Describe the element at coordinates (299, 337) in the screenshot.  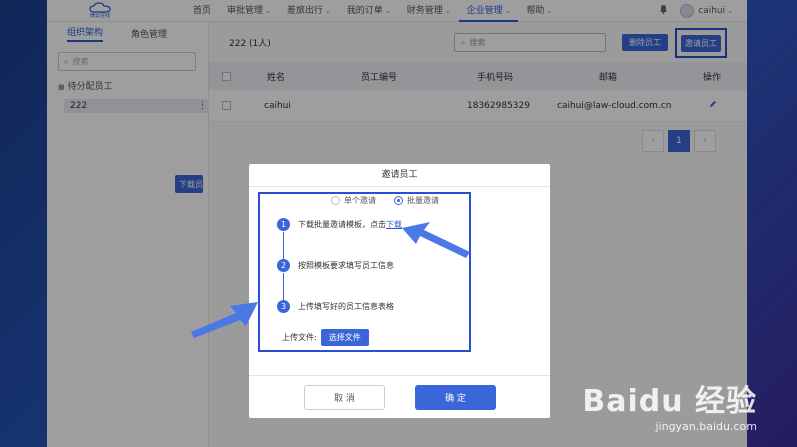
I see `upload-label: 上传文件:` at that location.